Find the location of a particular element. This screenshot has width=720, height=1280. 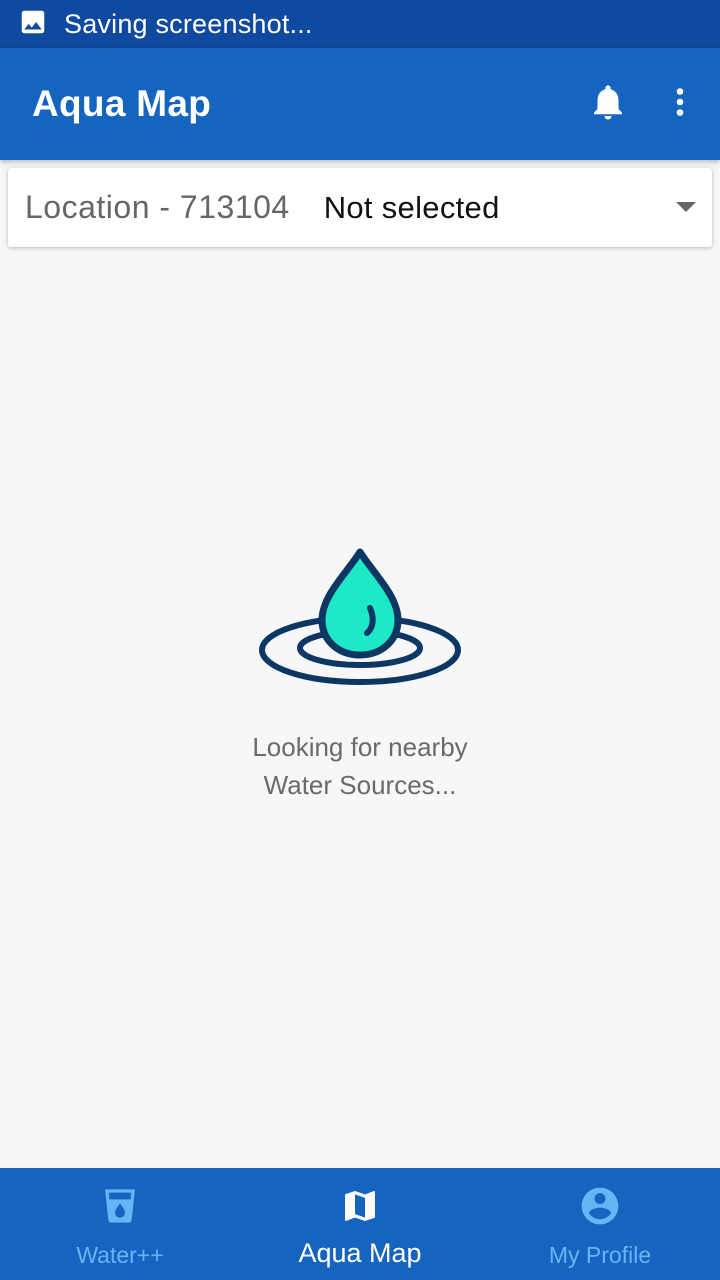

nav-label-aqua-map: Aqua Map is located at coordinates (360, 1253).